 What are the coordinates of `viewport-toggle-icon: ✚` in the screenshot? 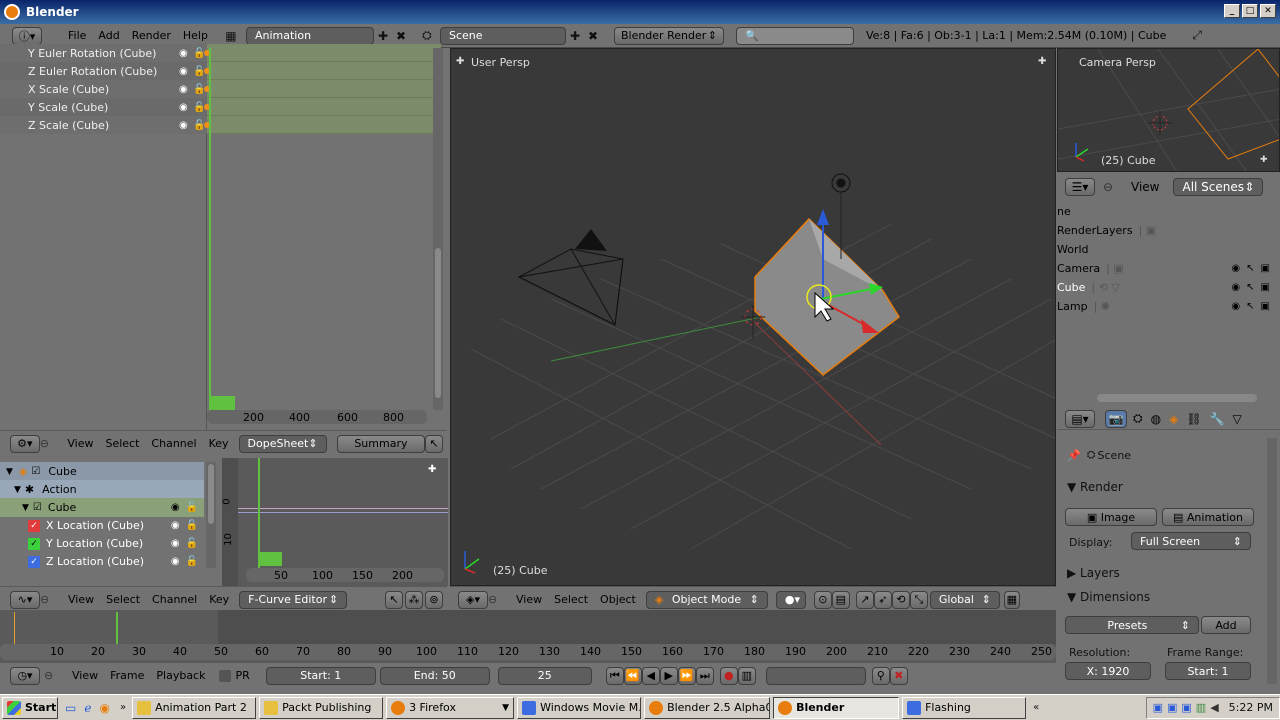 It's located at (460, 61).